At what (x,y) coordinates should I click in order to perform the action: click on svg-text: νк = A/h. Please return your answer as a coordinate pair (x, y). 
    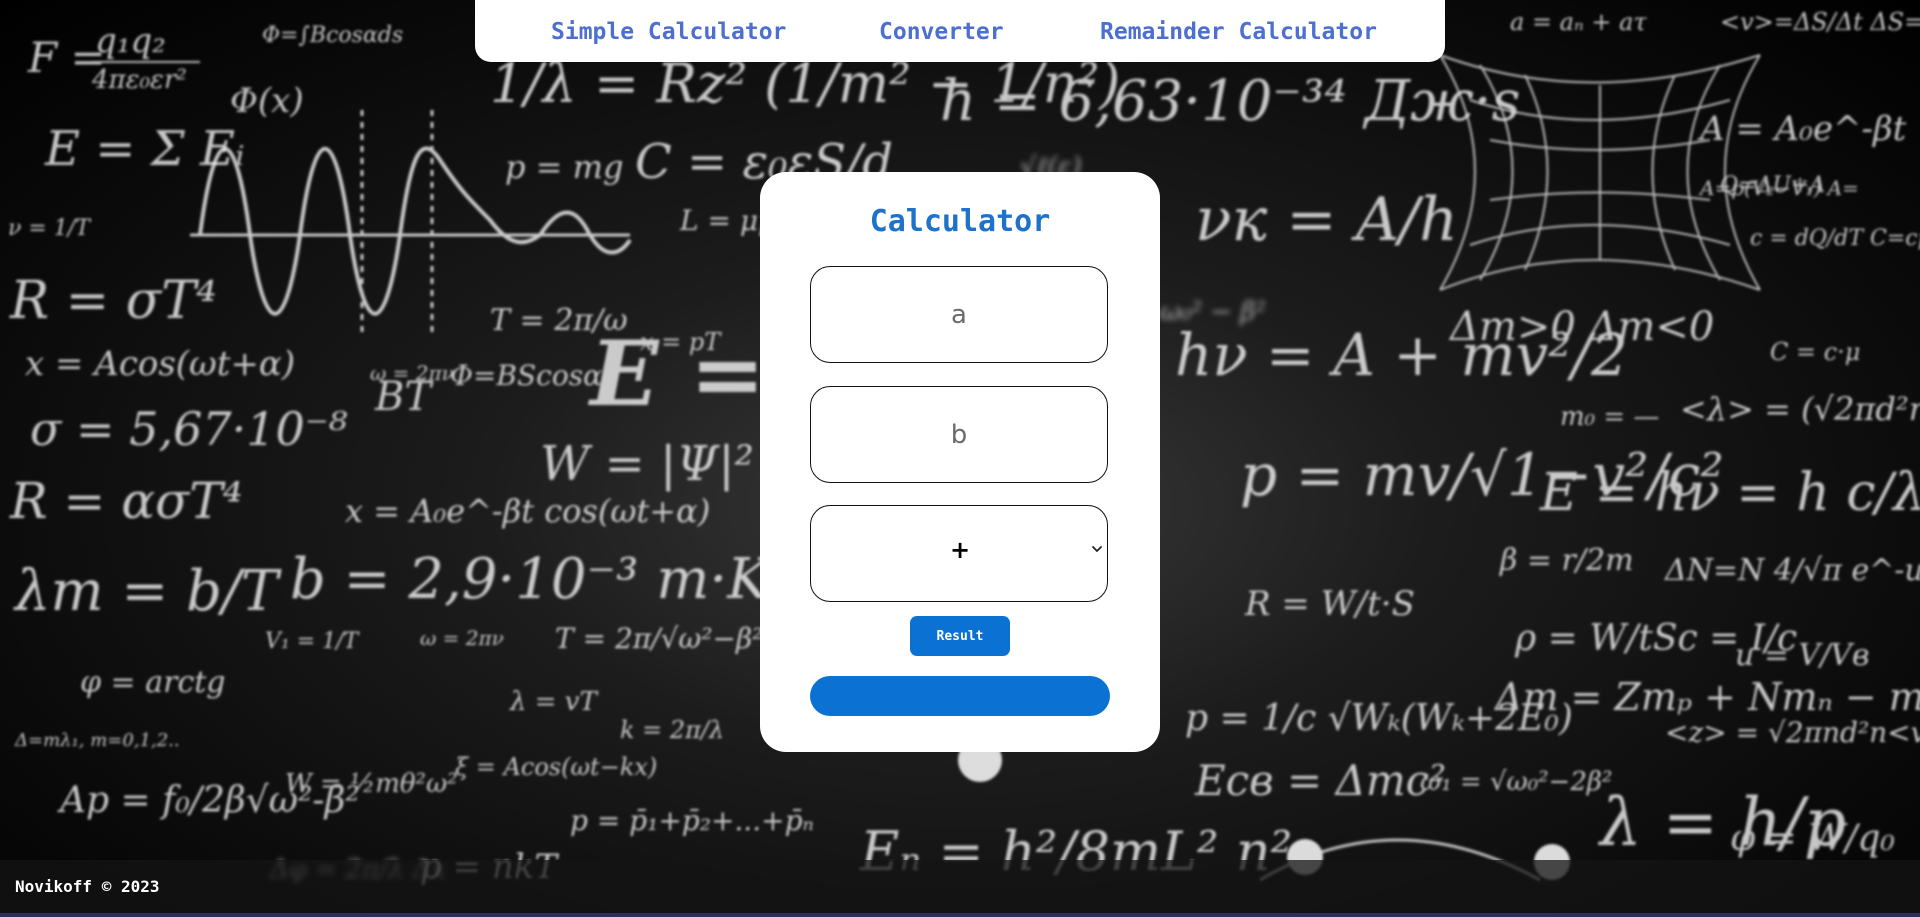
    Looking at the image, I should click on (1326, 220).